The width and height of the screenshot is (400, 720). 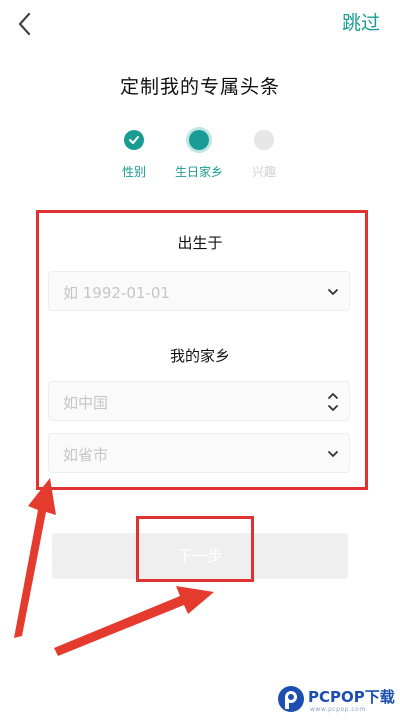 What do you see at coordinates (291, 699) in the screenshot?
I see `pcpop-logo-icon` at bounding box center [291, 699].